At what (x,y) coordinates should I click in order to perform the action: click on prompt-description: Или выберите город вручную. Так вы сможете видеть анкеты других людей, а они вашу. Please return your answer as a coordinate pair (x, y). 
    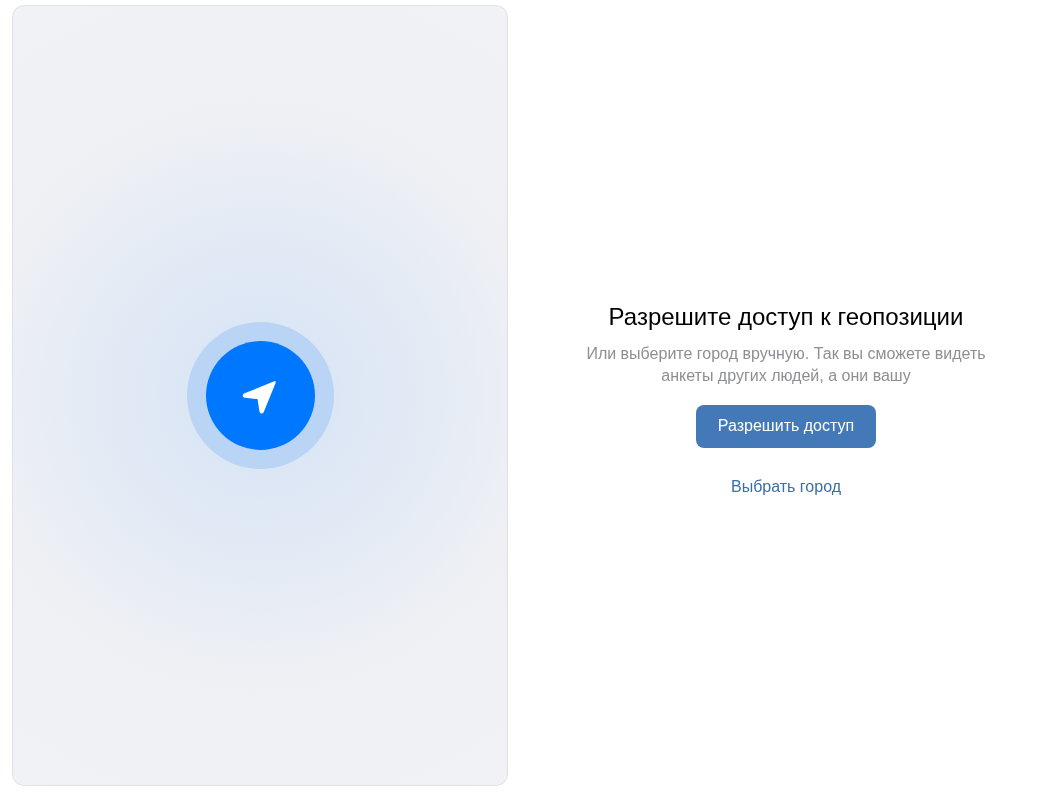
    Looking at the image, I should click on (786, 364).